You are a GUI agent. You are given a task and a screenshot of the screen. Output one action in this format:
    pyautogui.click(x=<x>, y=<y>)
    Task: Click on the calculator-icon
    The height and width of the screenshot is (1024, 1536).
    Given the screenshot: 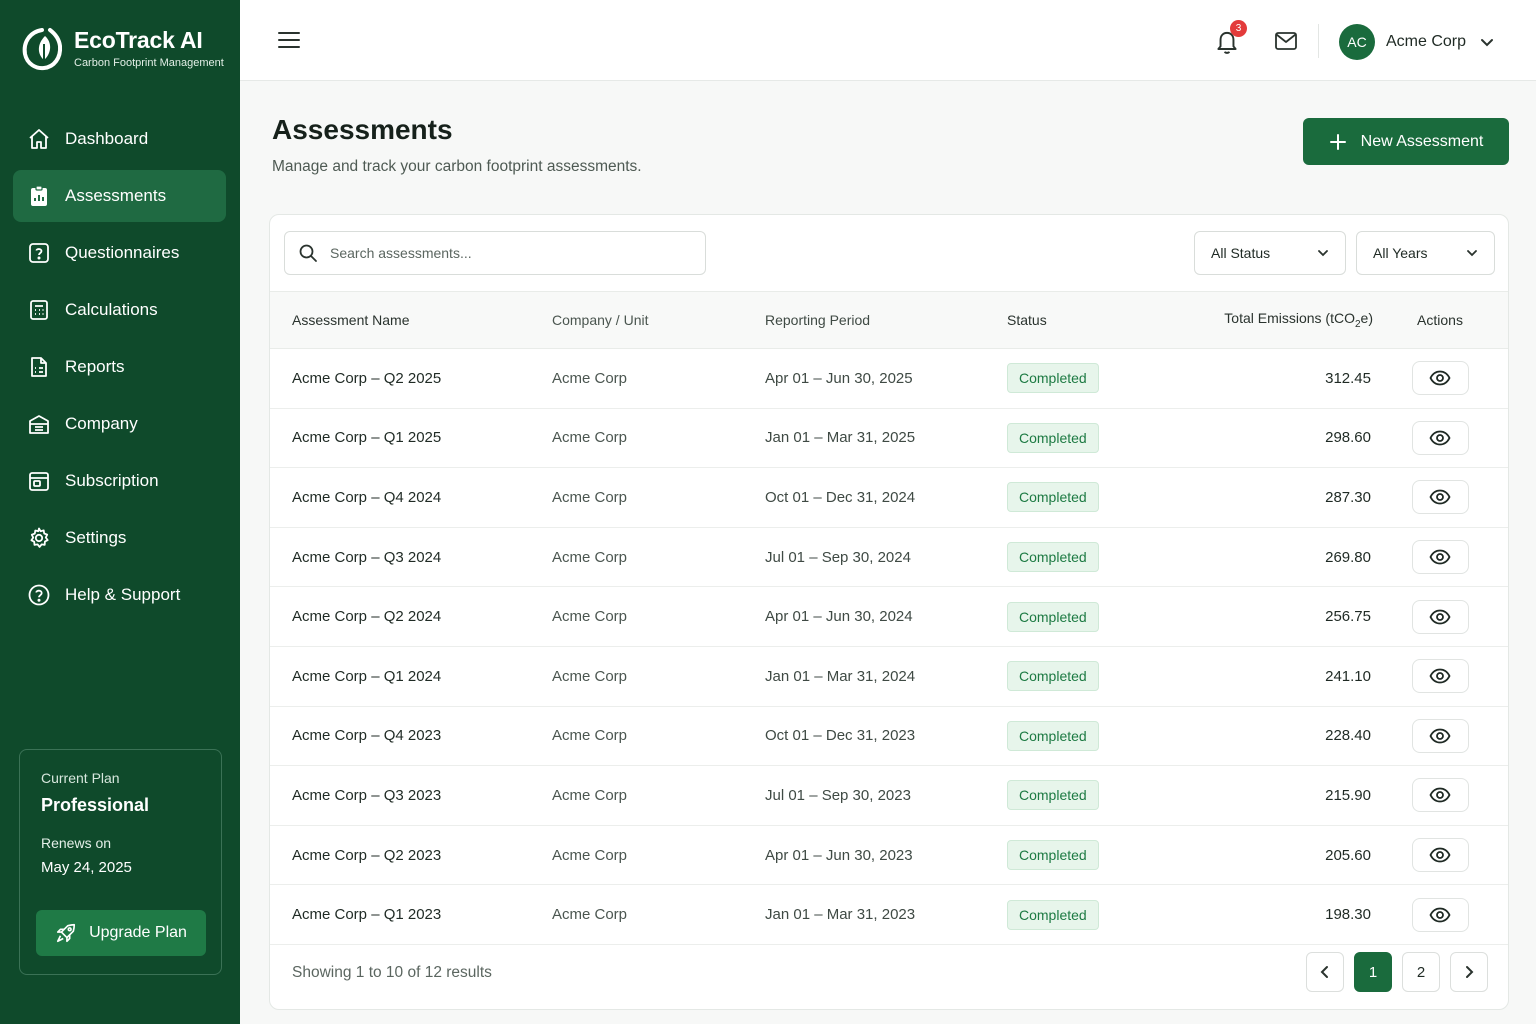 What is the action you would take?
    pyautogui.click(x=39, y=310)
    